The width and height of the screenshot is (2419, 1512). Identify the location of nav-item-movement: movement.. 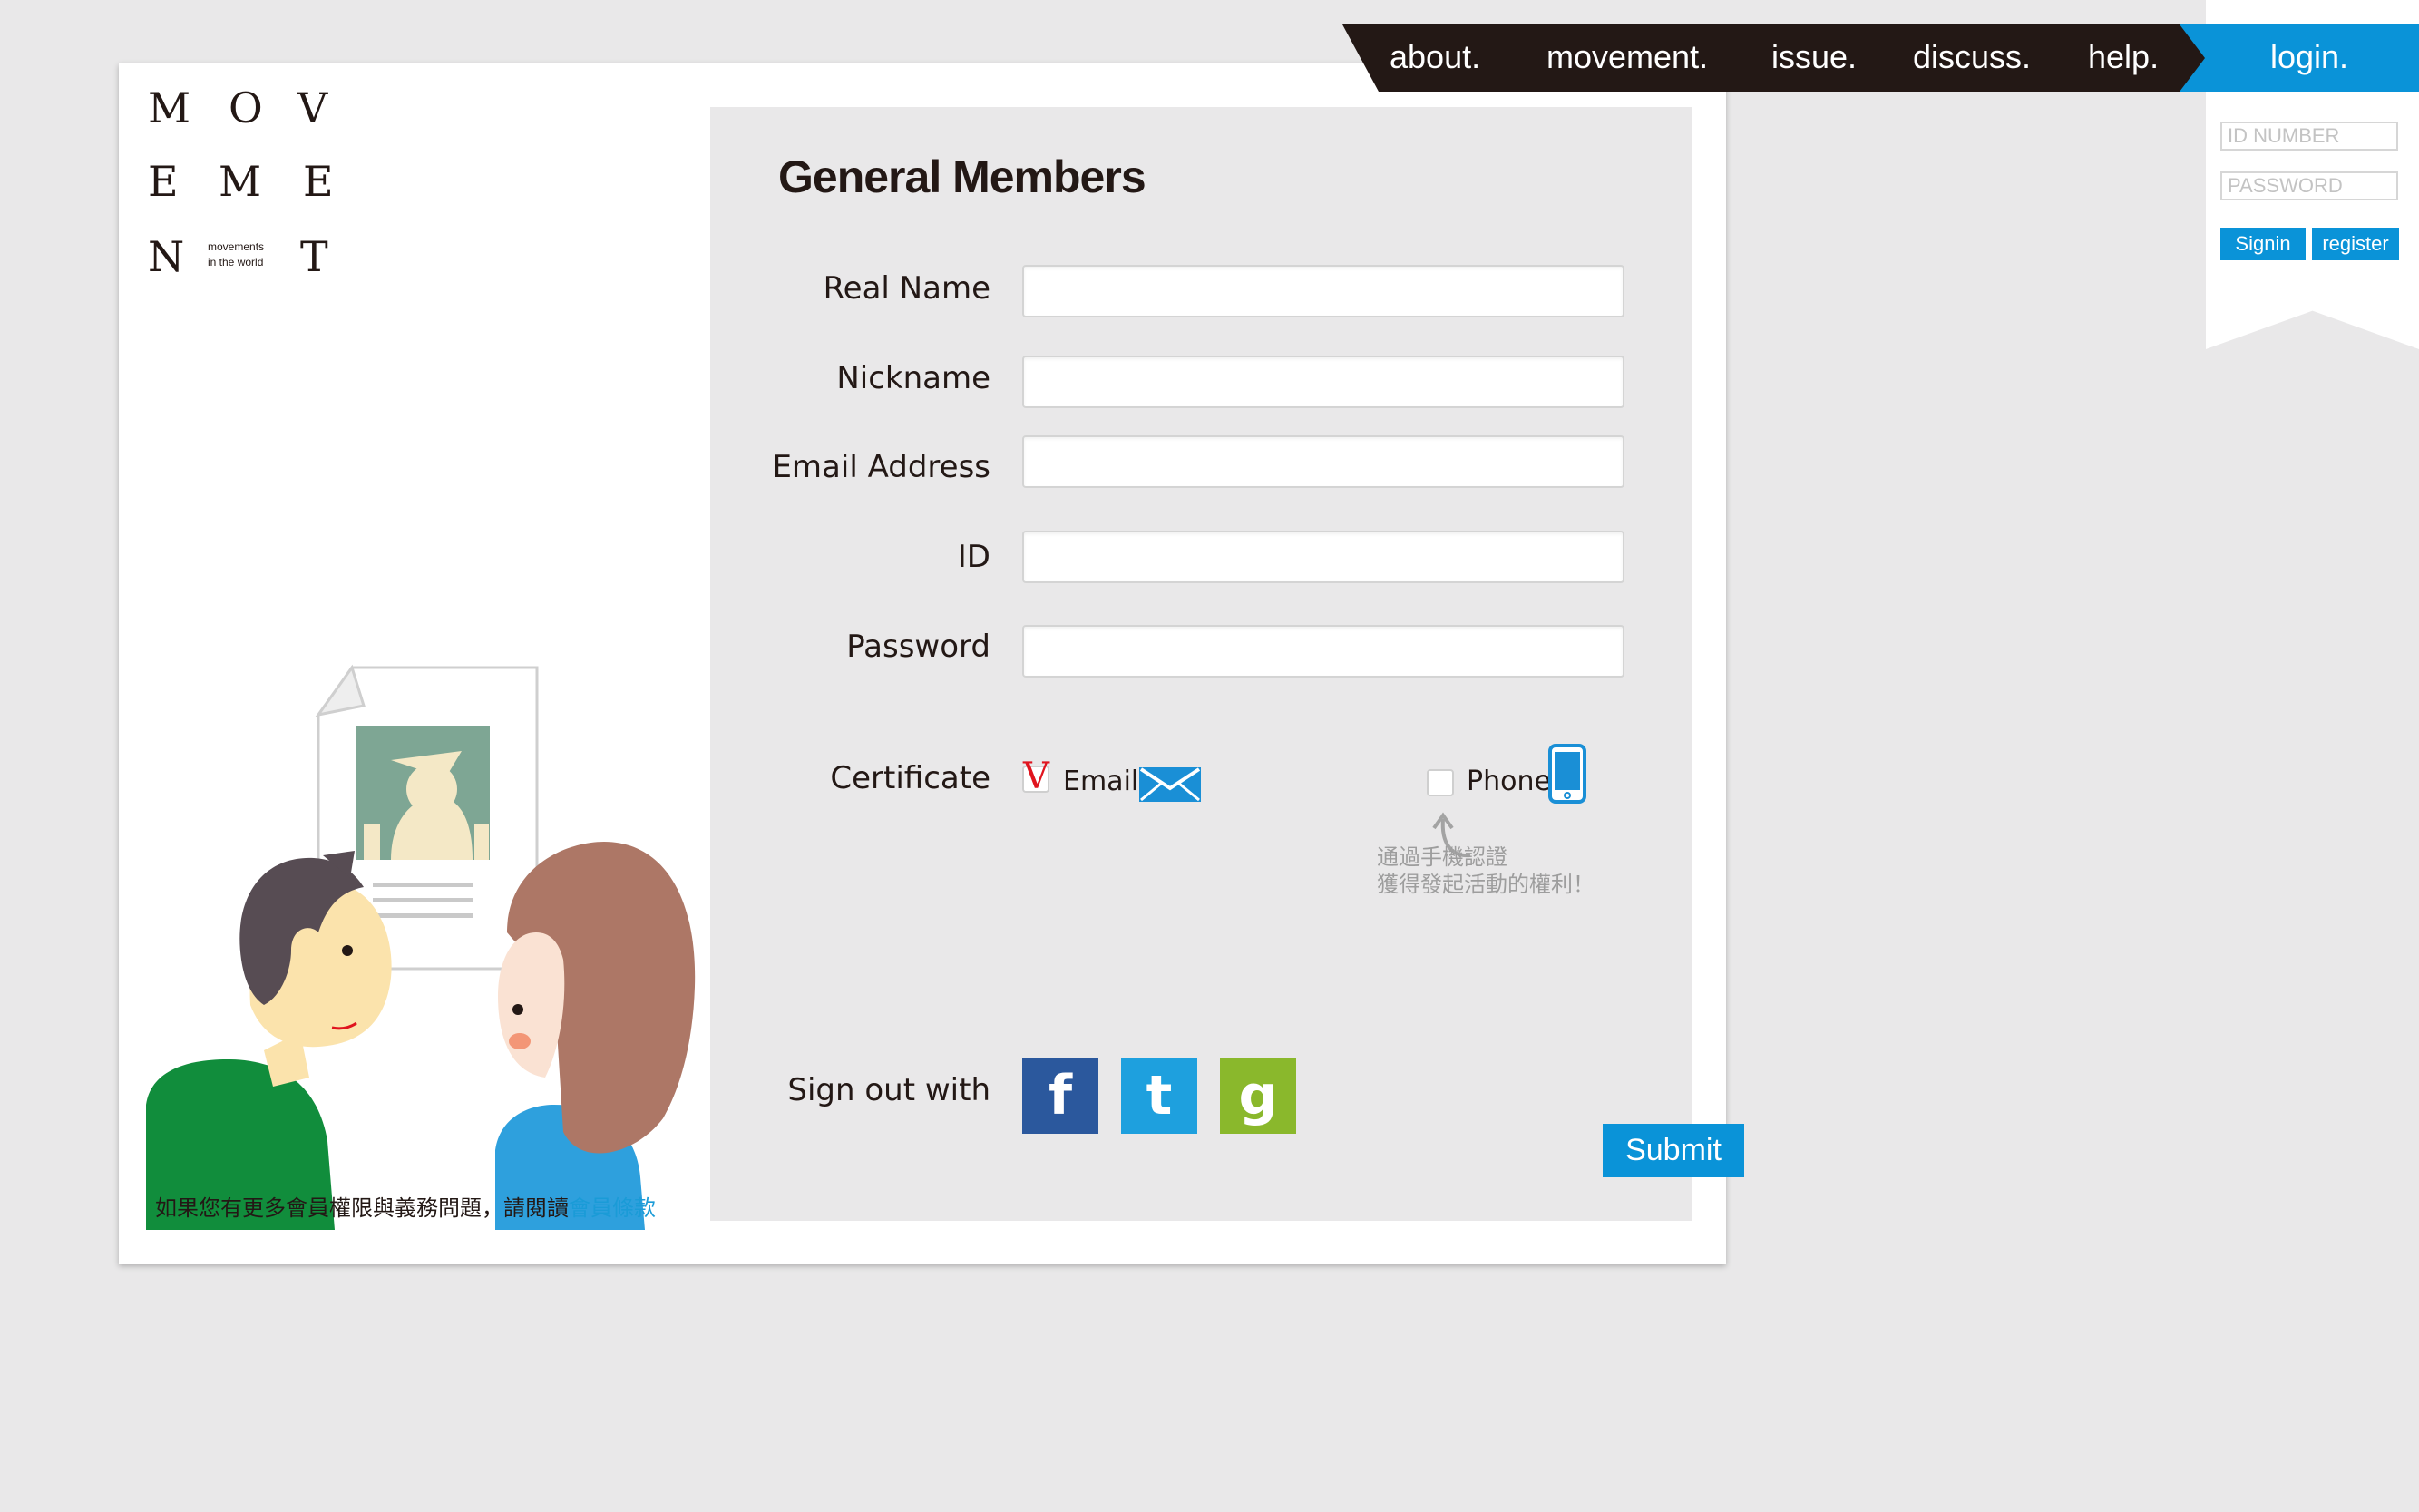
(1627, 57).